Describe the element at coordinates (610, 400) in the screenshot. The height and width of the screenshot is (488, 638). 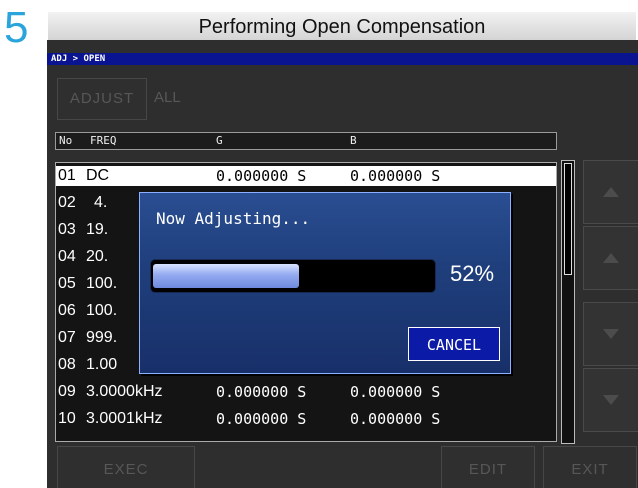
I see `page-down-button` at that location.